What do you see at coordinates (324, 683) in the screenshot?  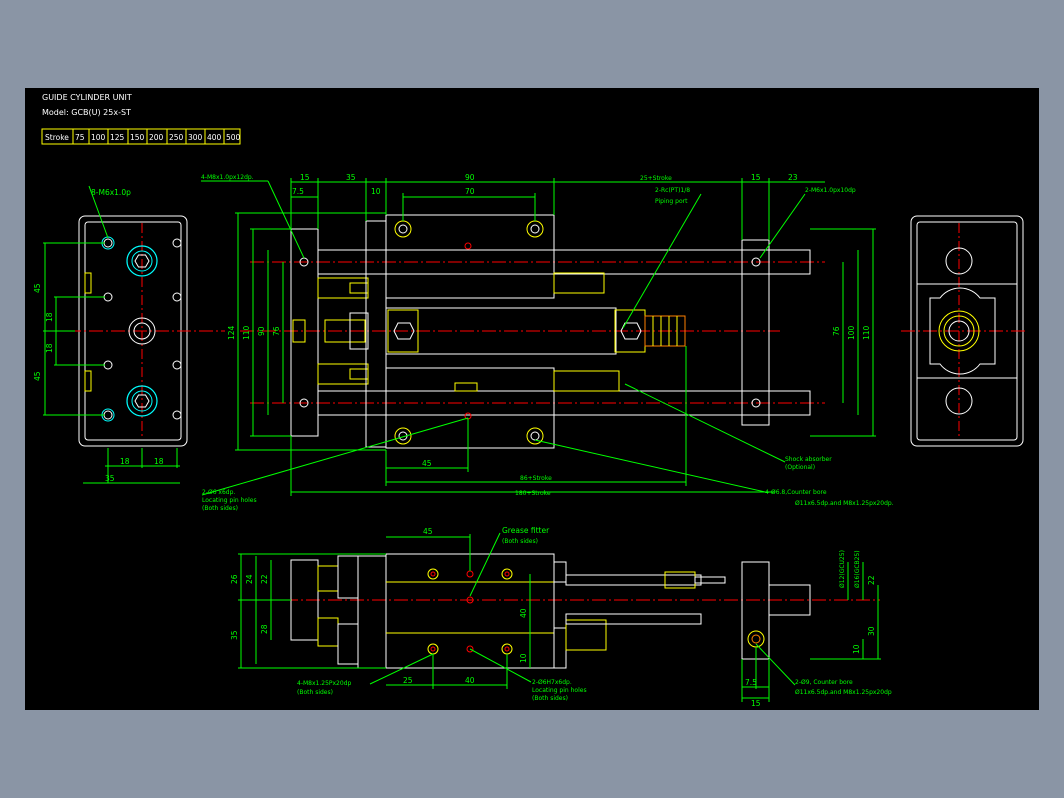 I see `callout-front-tap: 4-M8x1.25Px20dp` at bounding box center [324, 683].